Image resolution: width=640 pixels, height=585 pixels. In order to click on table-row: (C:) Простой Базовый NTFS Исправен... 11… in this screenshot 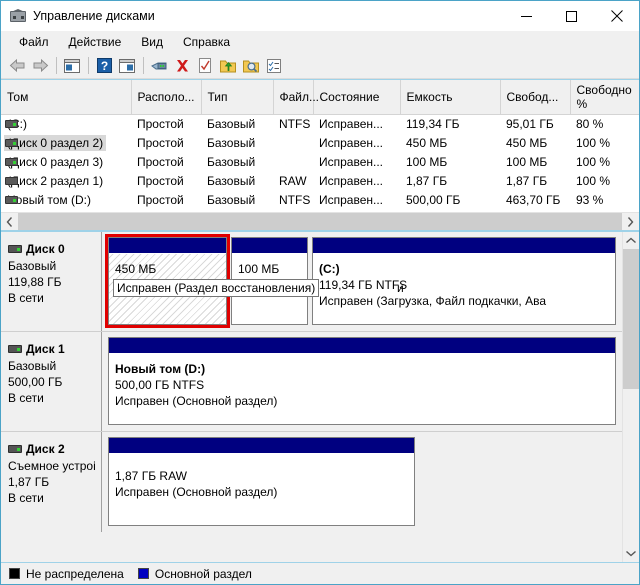, I will do `click(320, 124)`.